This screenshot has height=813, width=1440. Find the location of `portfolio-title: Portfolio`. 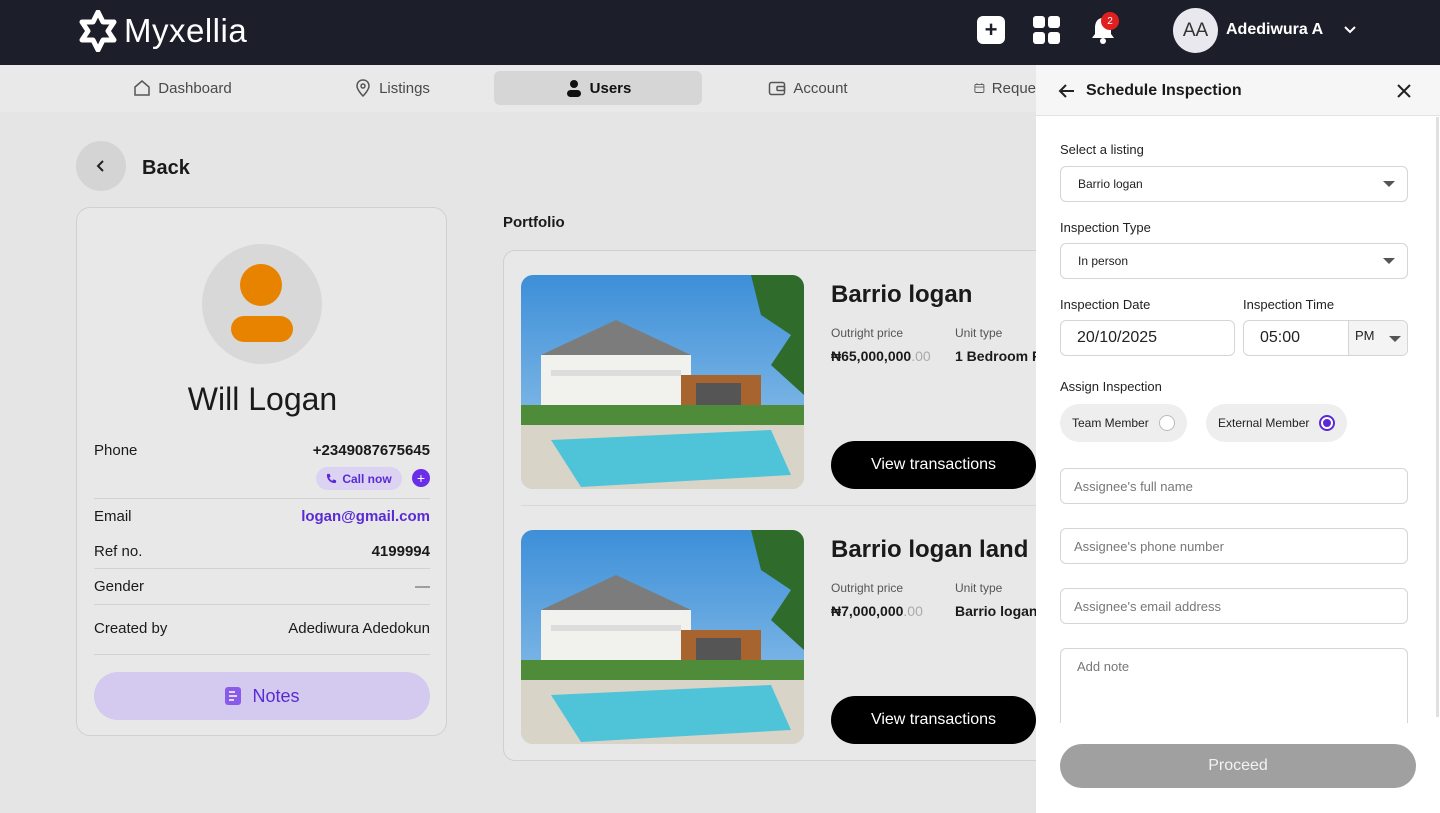

portfolio-title: Portfolio is located at coordinates (534, 222).